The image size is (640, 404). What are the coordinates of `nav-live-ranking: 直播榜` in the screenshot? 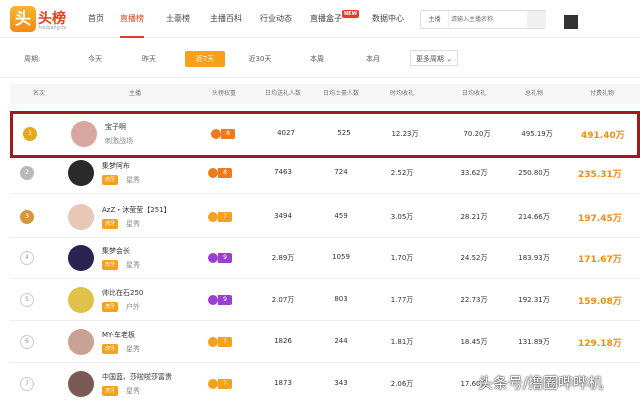 It's located at (132, 19).